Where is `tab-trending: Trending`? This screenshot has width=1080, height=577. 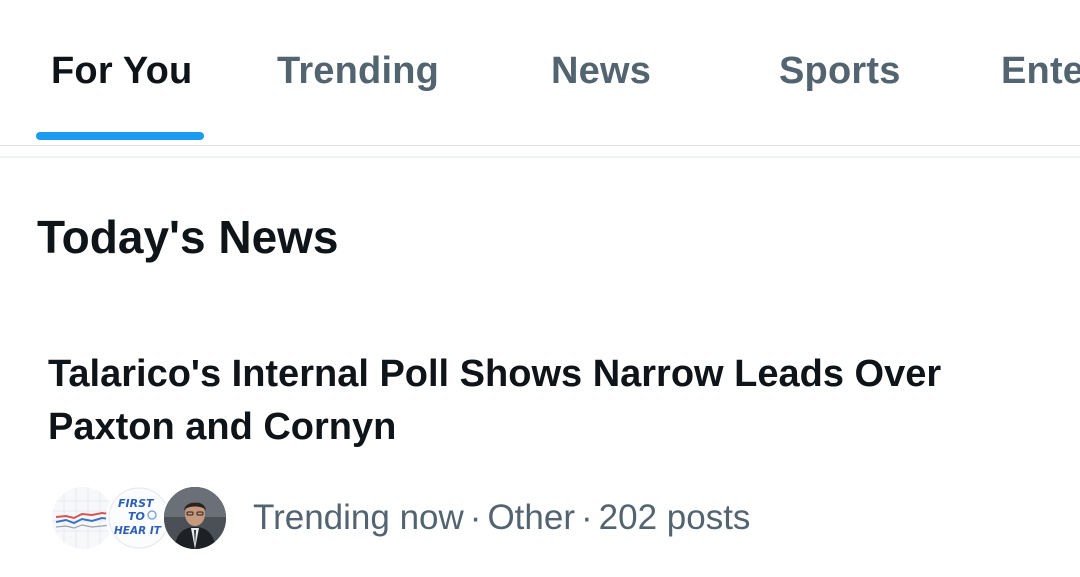 tab-trending: Trending is located at coordinates (358, 75).